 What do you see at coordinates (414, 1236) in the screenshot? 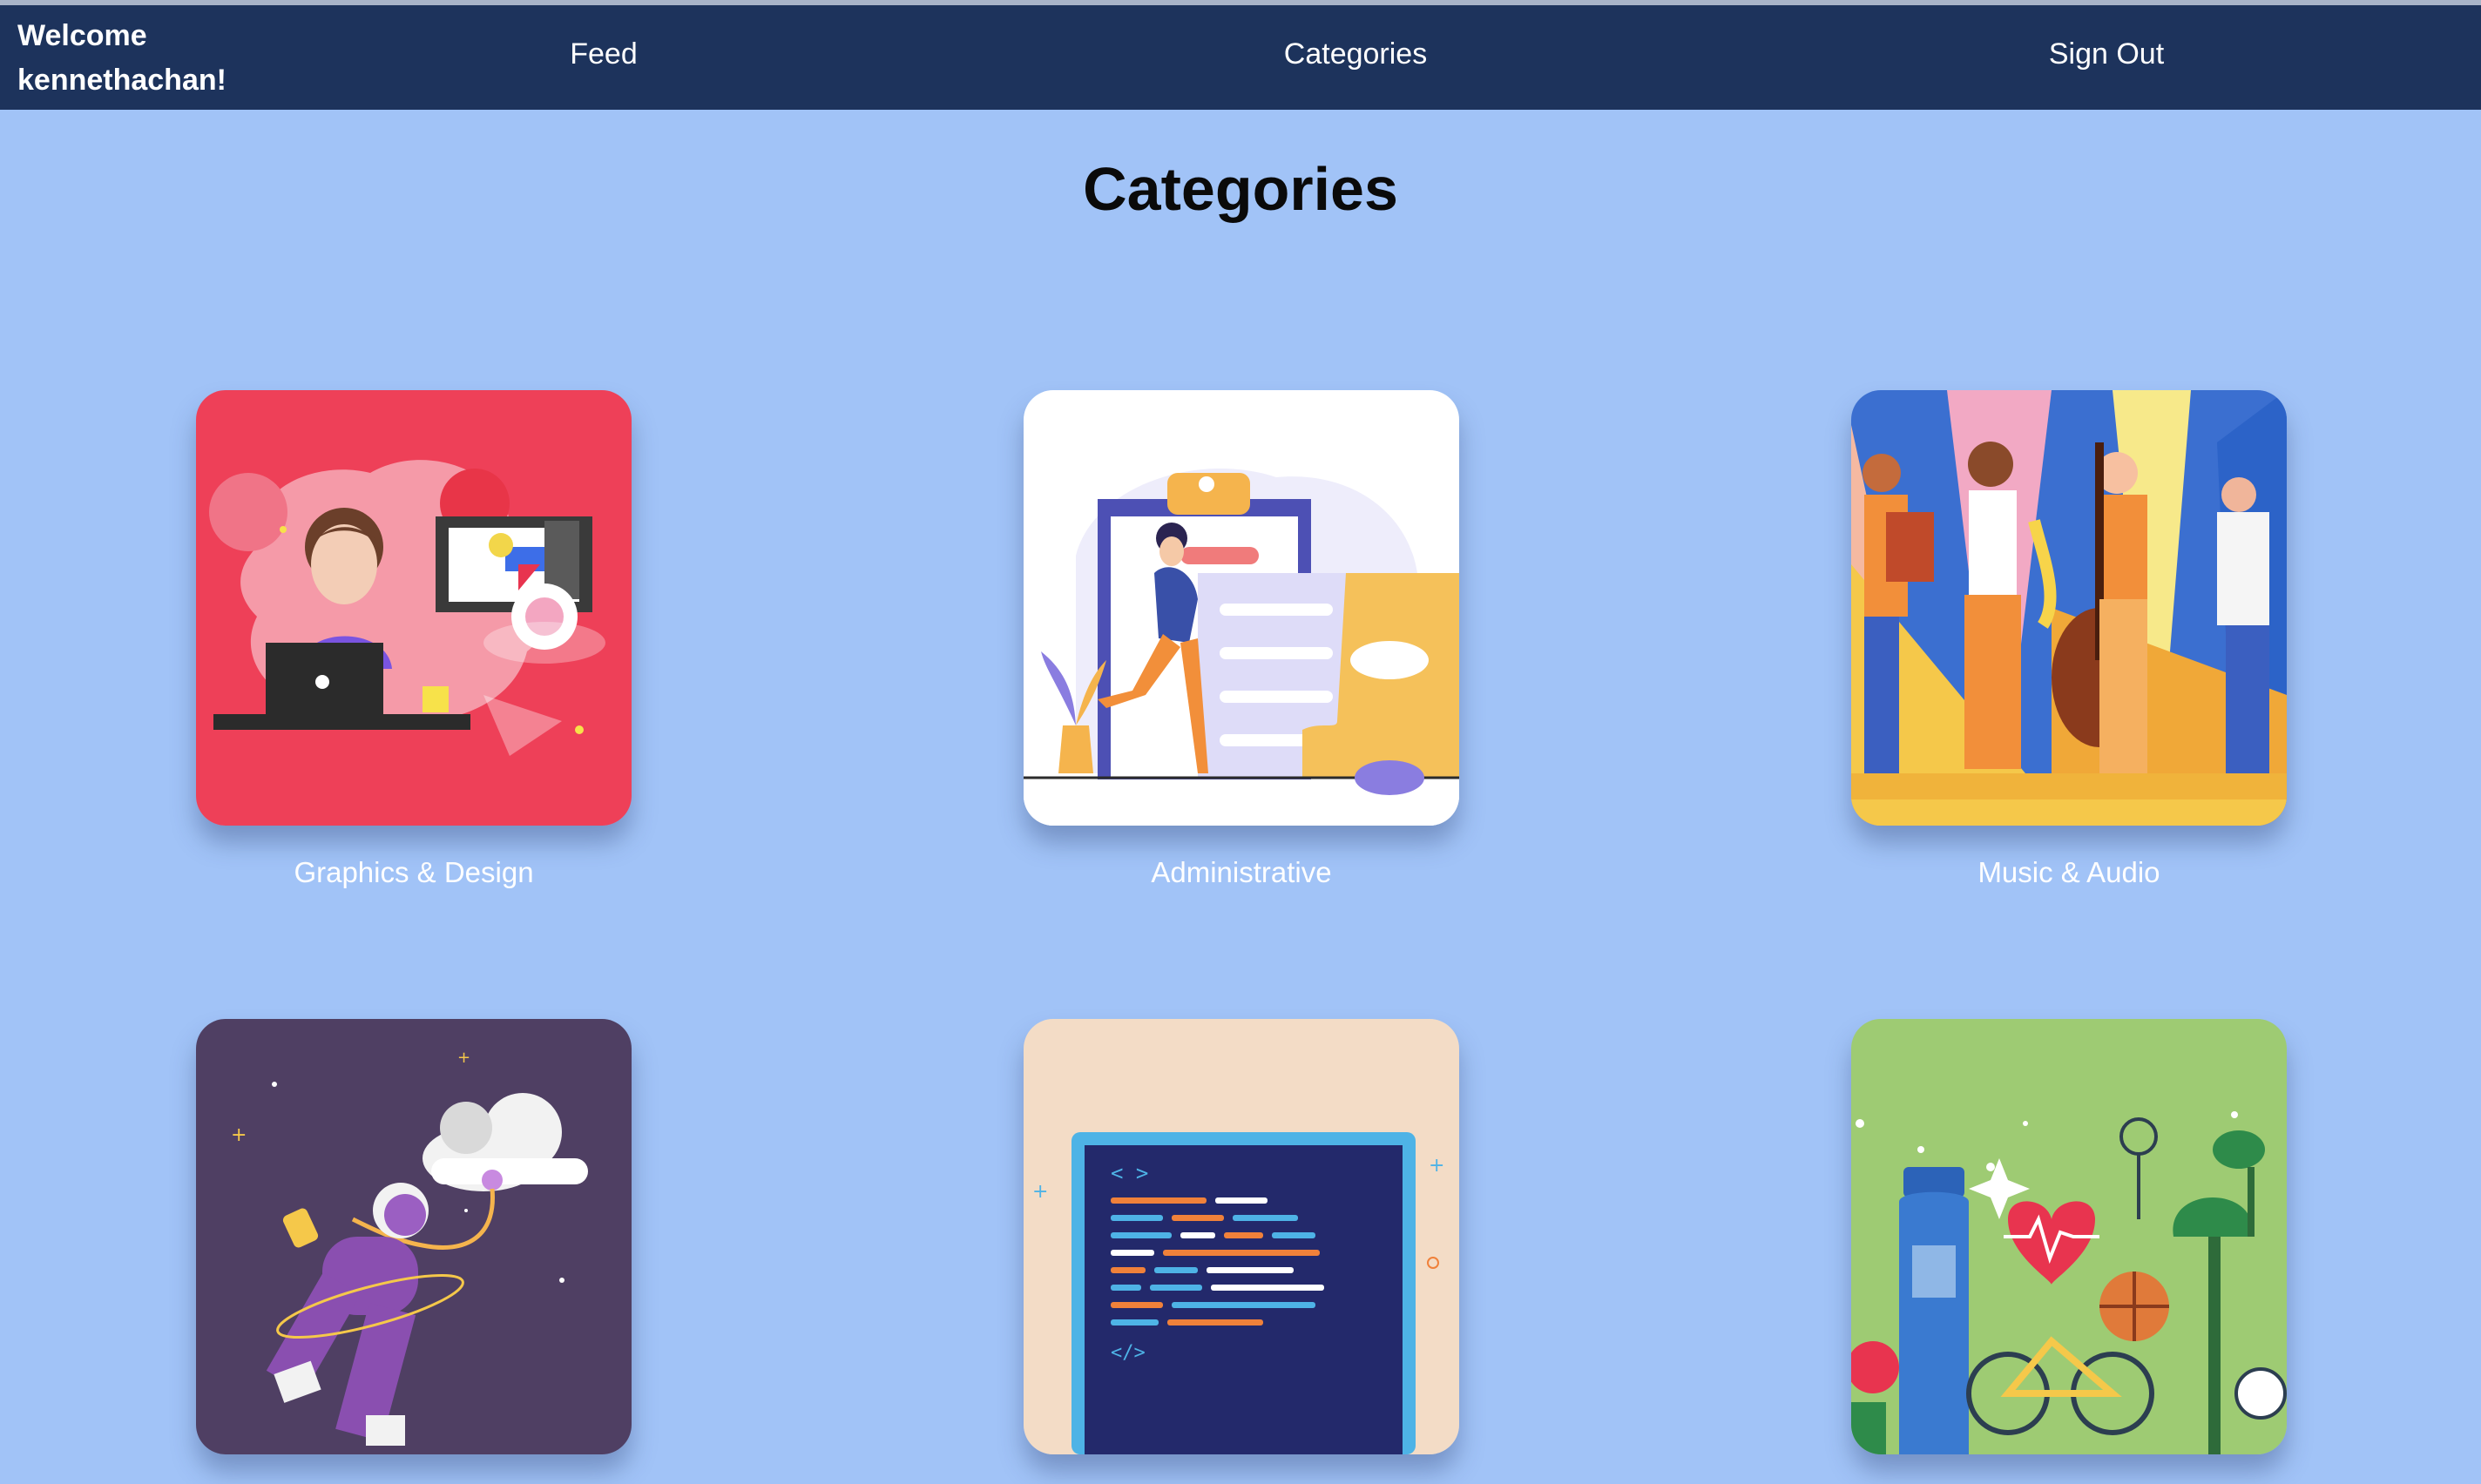
I see `astronaut-illustration-icon: + +` at bounding box center [414, 1236].